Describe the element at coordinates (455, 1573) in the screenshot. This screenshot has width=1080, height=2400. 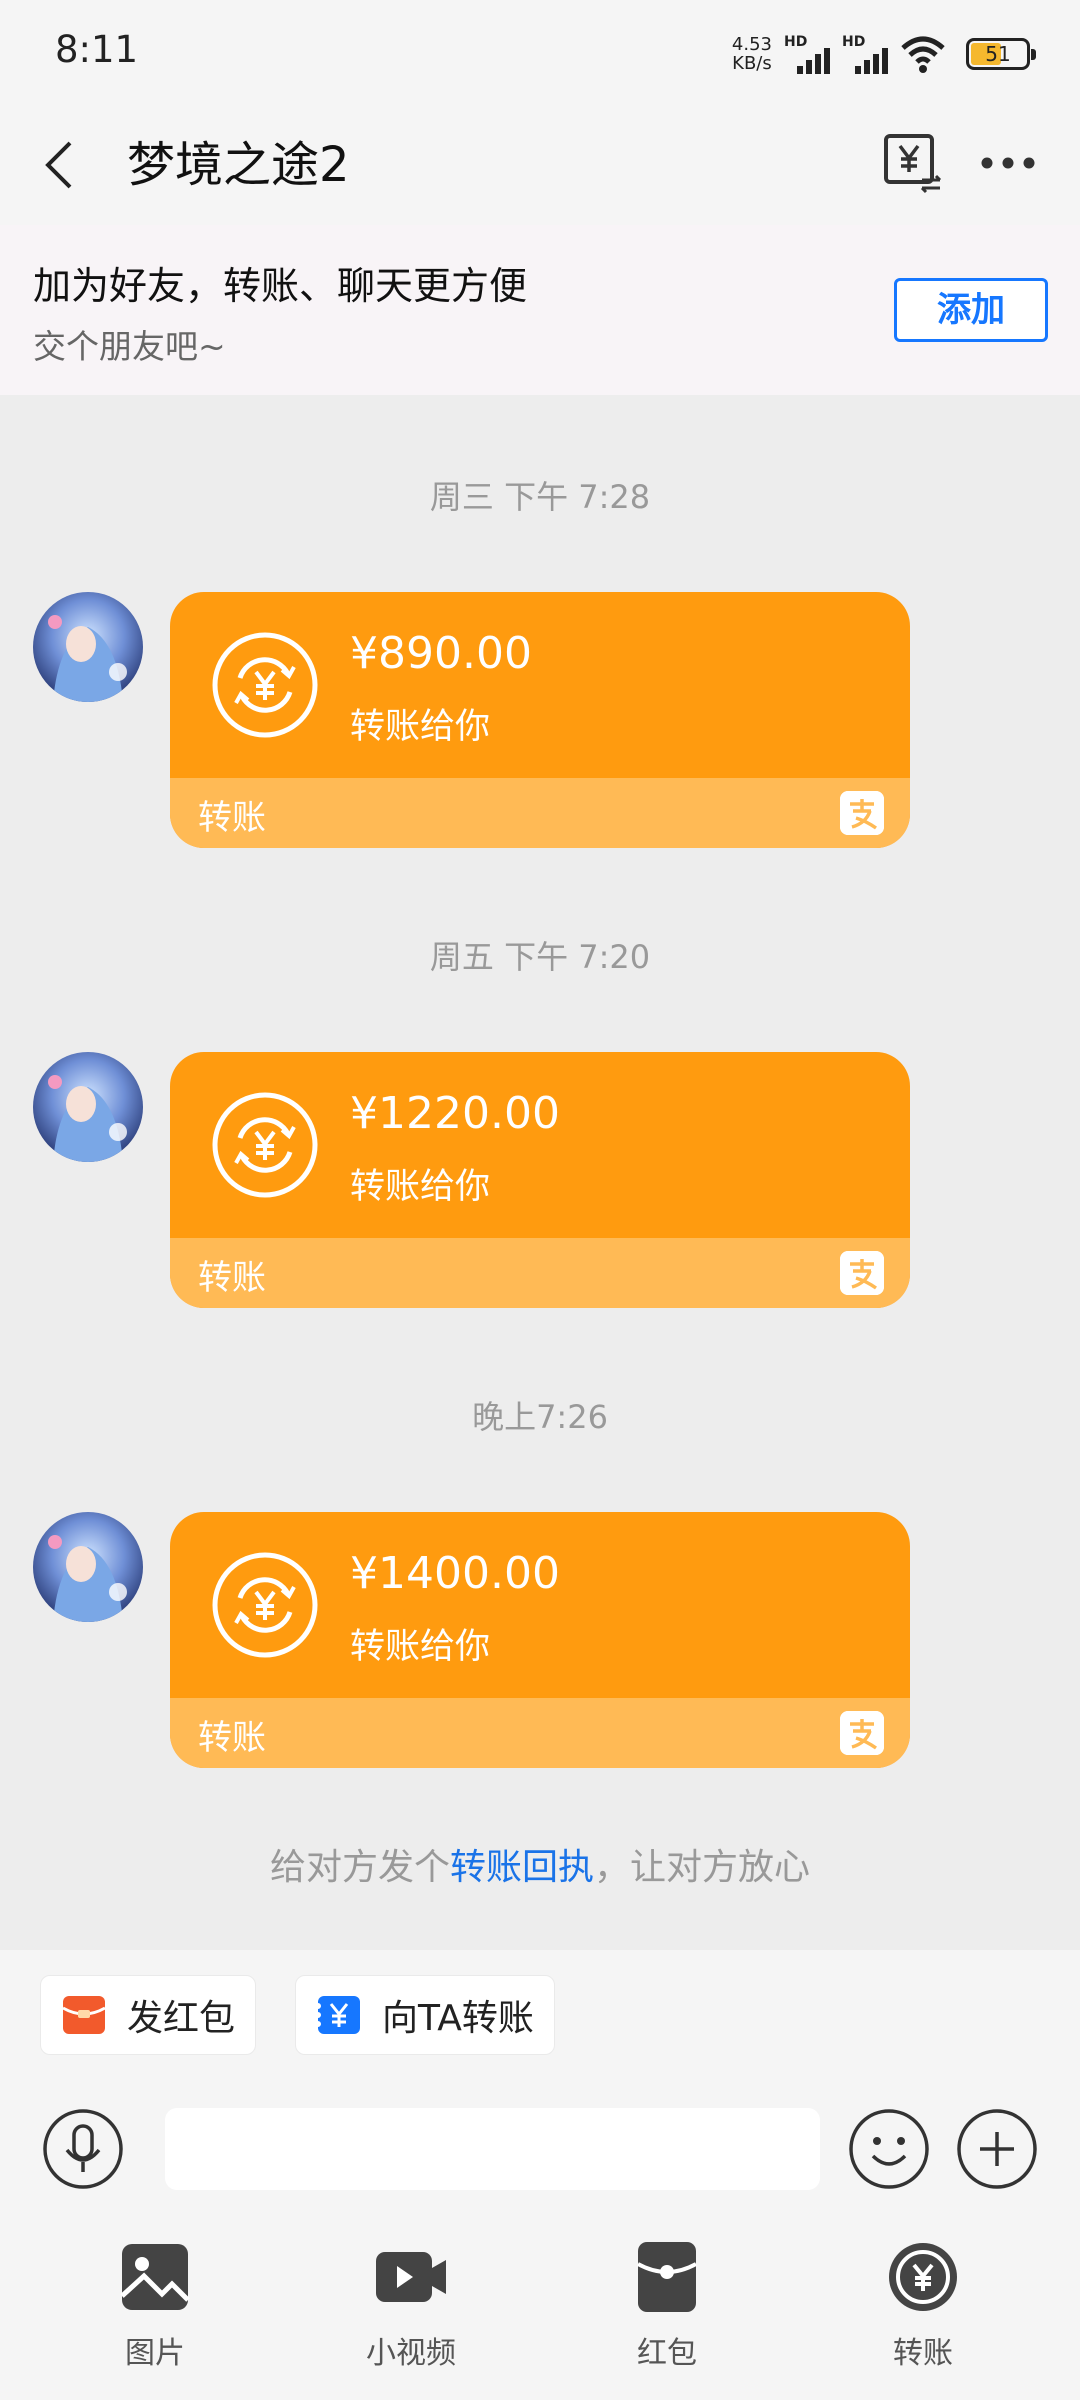
I see `transfer-amount: ¥1400.00` at that location.